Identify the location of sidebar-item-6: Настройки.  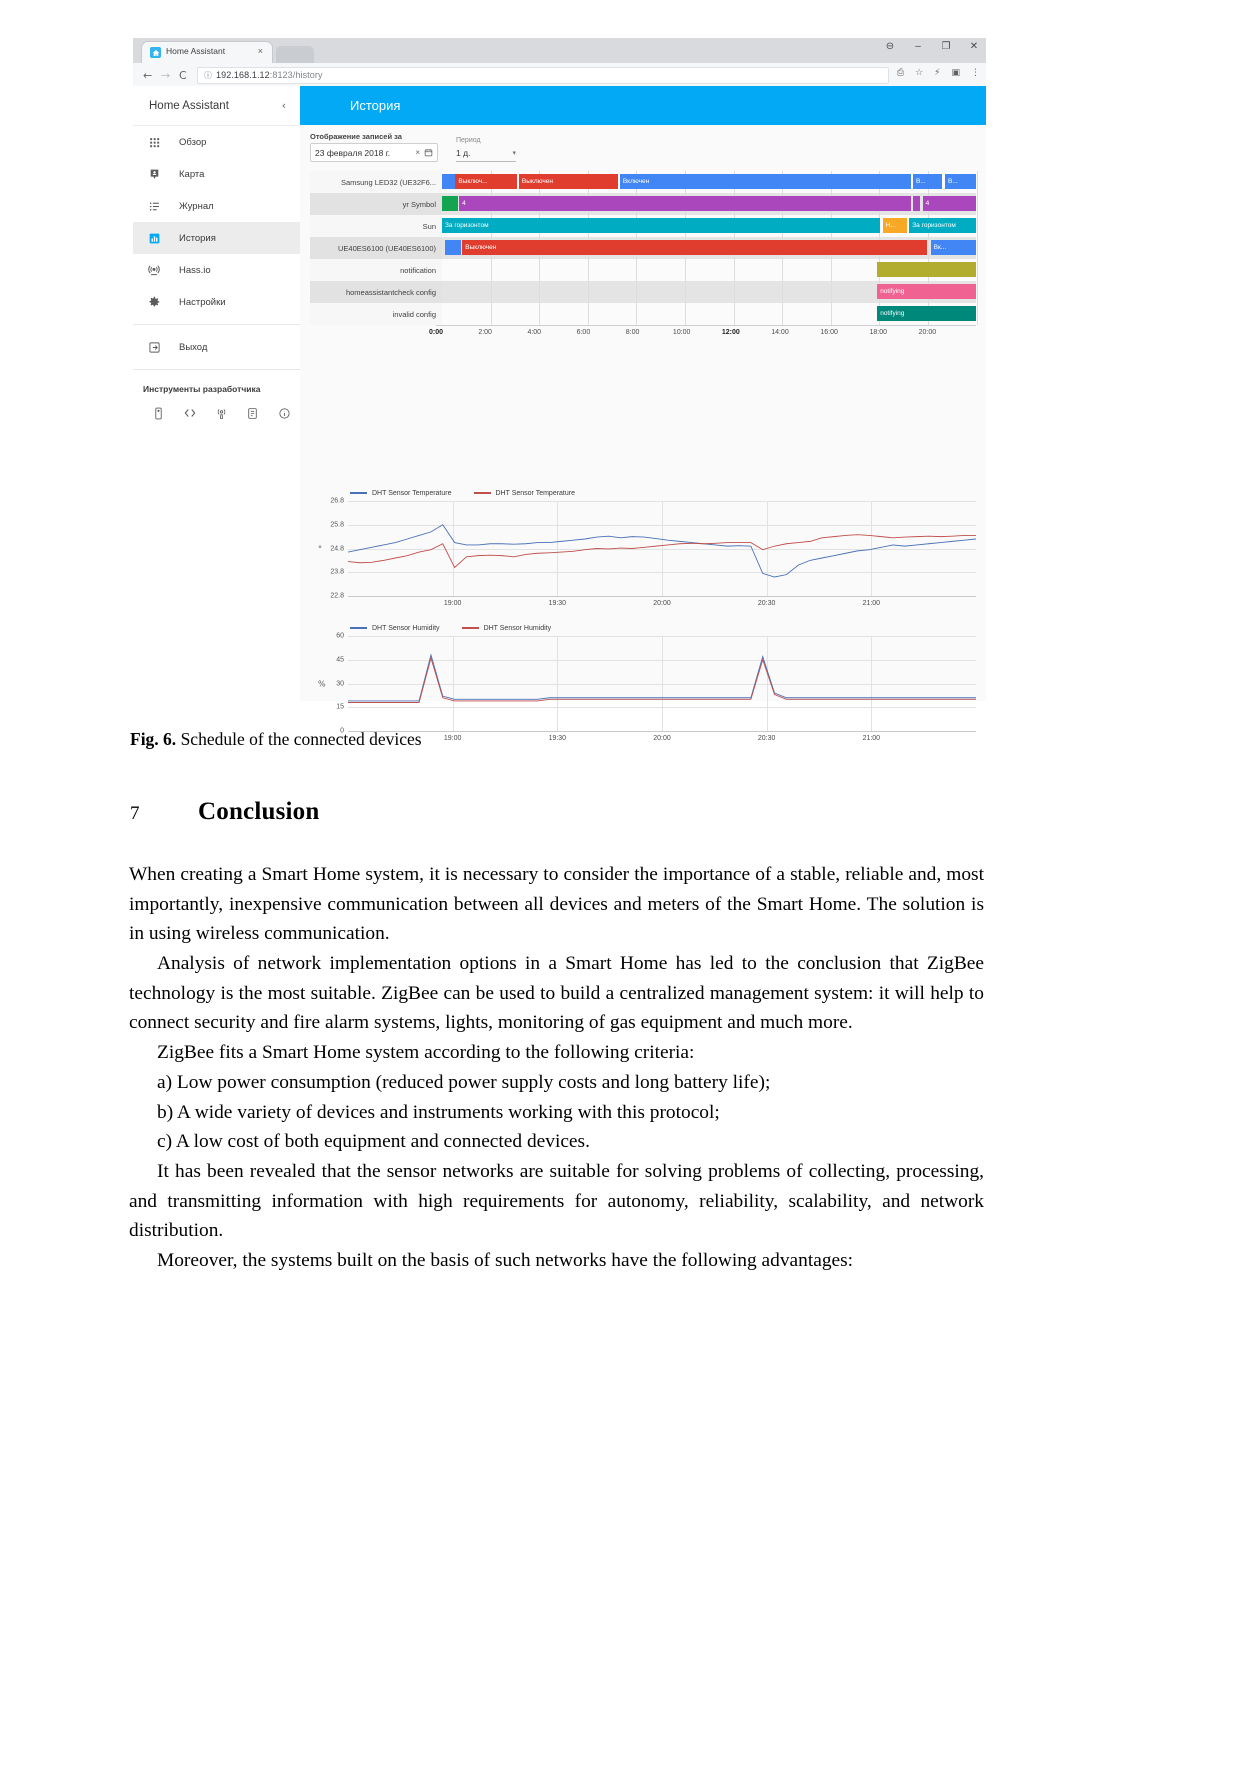
(216, 302).